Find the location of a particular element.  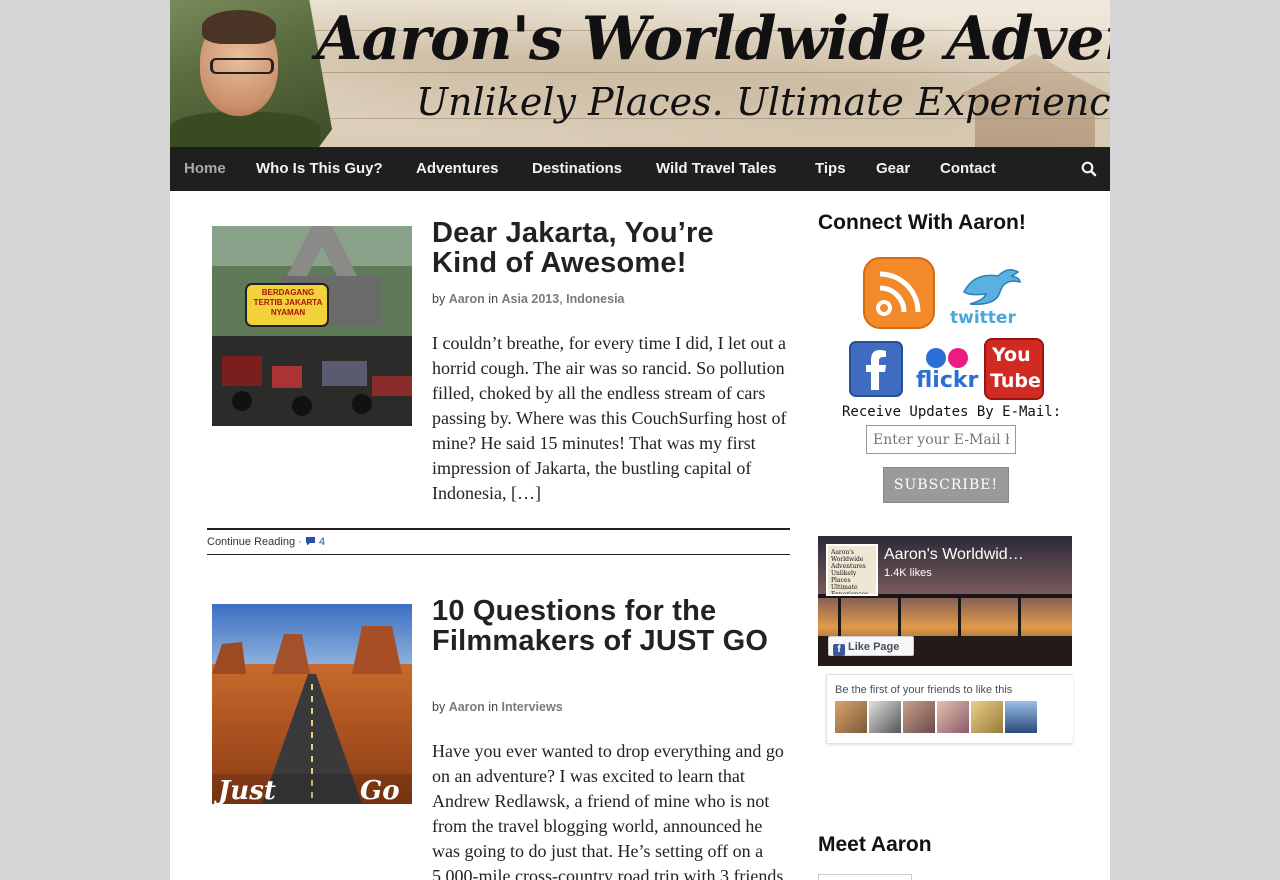

nav-contact: Contact is located at coordinates (968, 169).